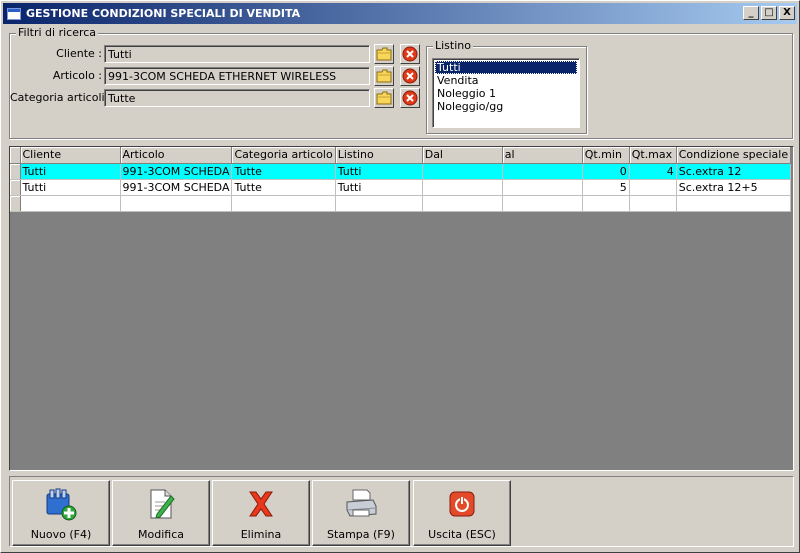 This screenshot has width=800, height=553. What do you see at coordinates (462, 504) in the screenshot?
I see `power-icon` at bounding box center [462, 504].